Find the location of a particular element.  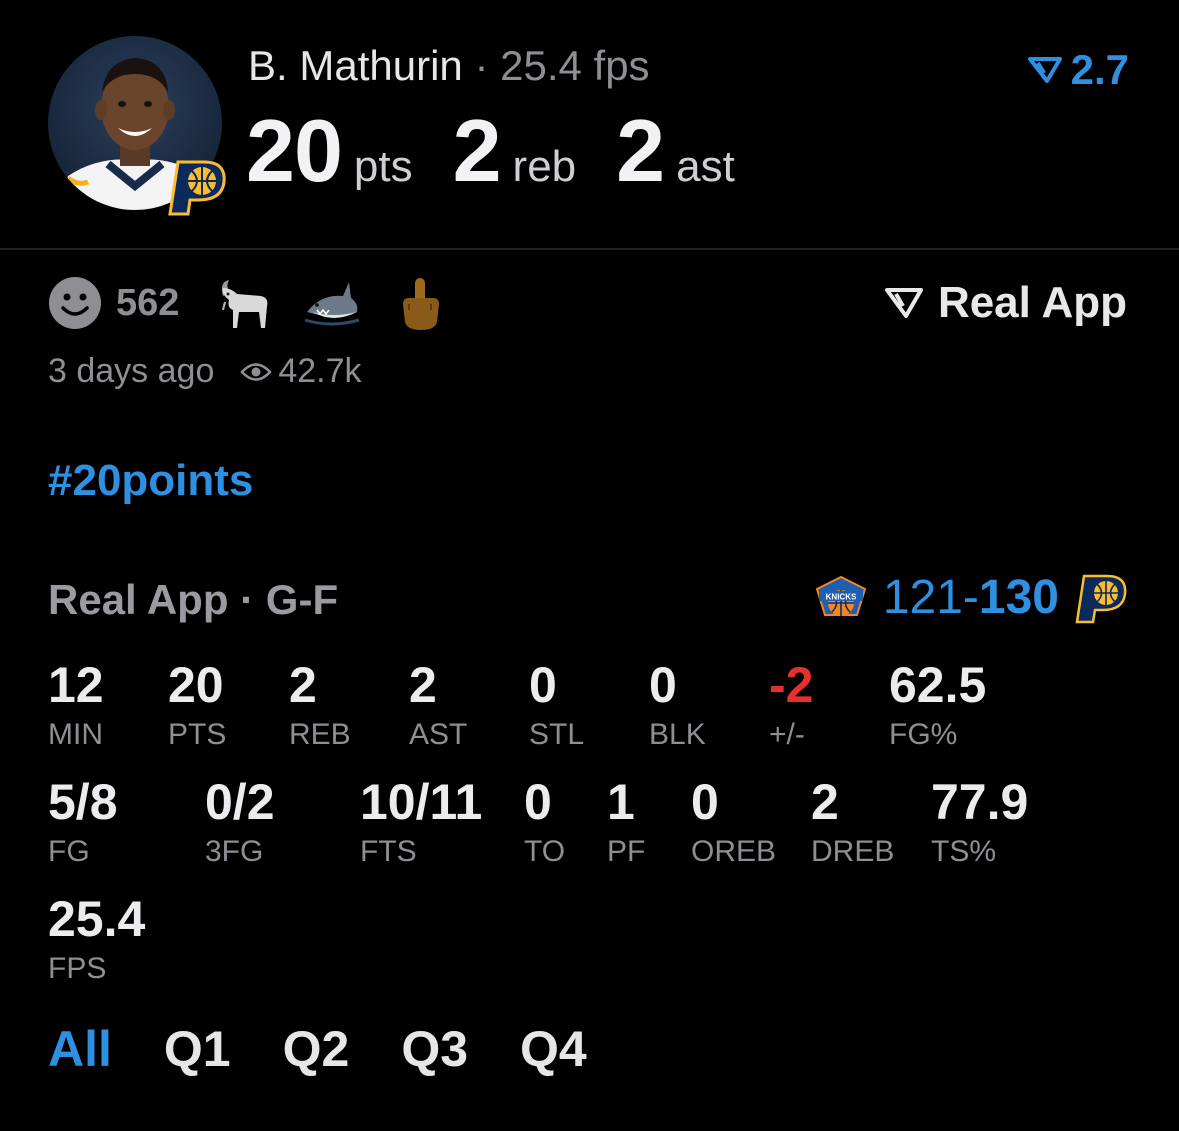

stat-label: PF is located at coordinates (626, 851).